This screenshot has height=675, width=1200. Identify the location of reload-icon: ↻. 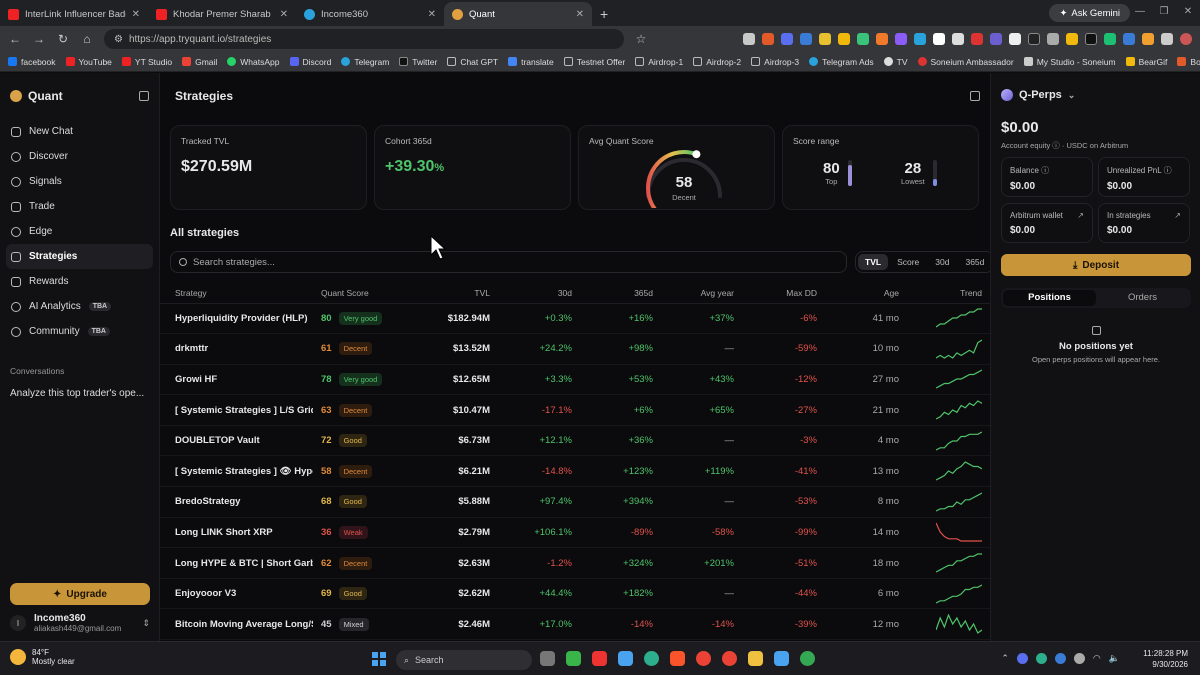
(63, 39).